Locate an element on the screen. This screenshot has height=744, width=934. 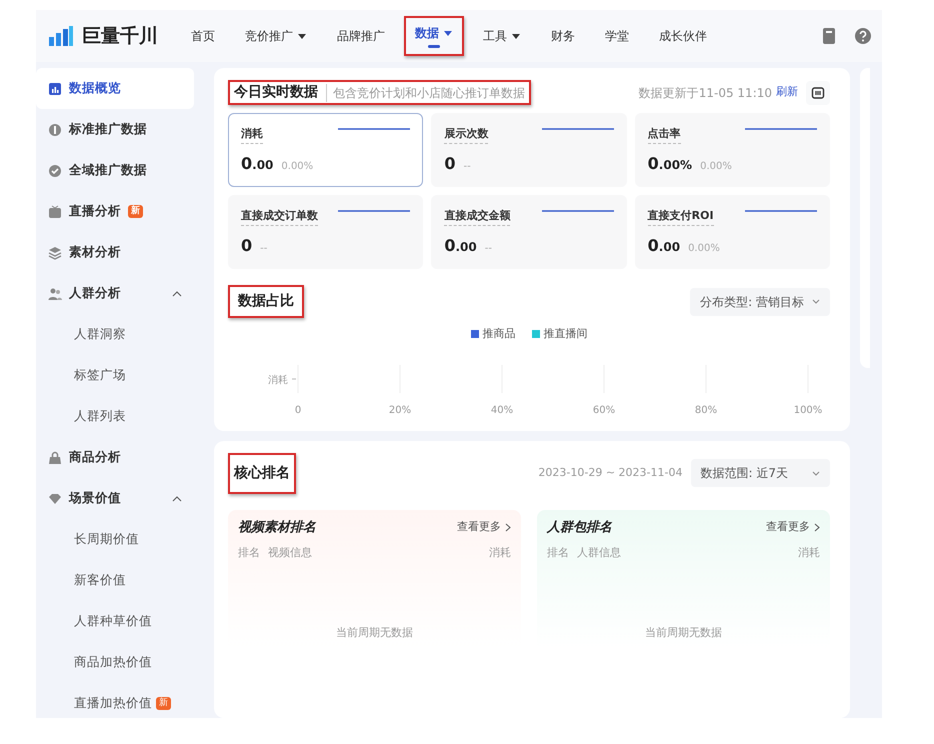
nav-tab: 品牌推广 is located at coordinates (361, 36).